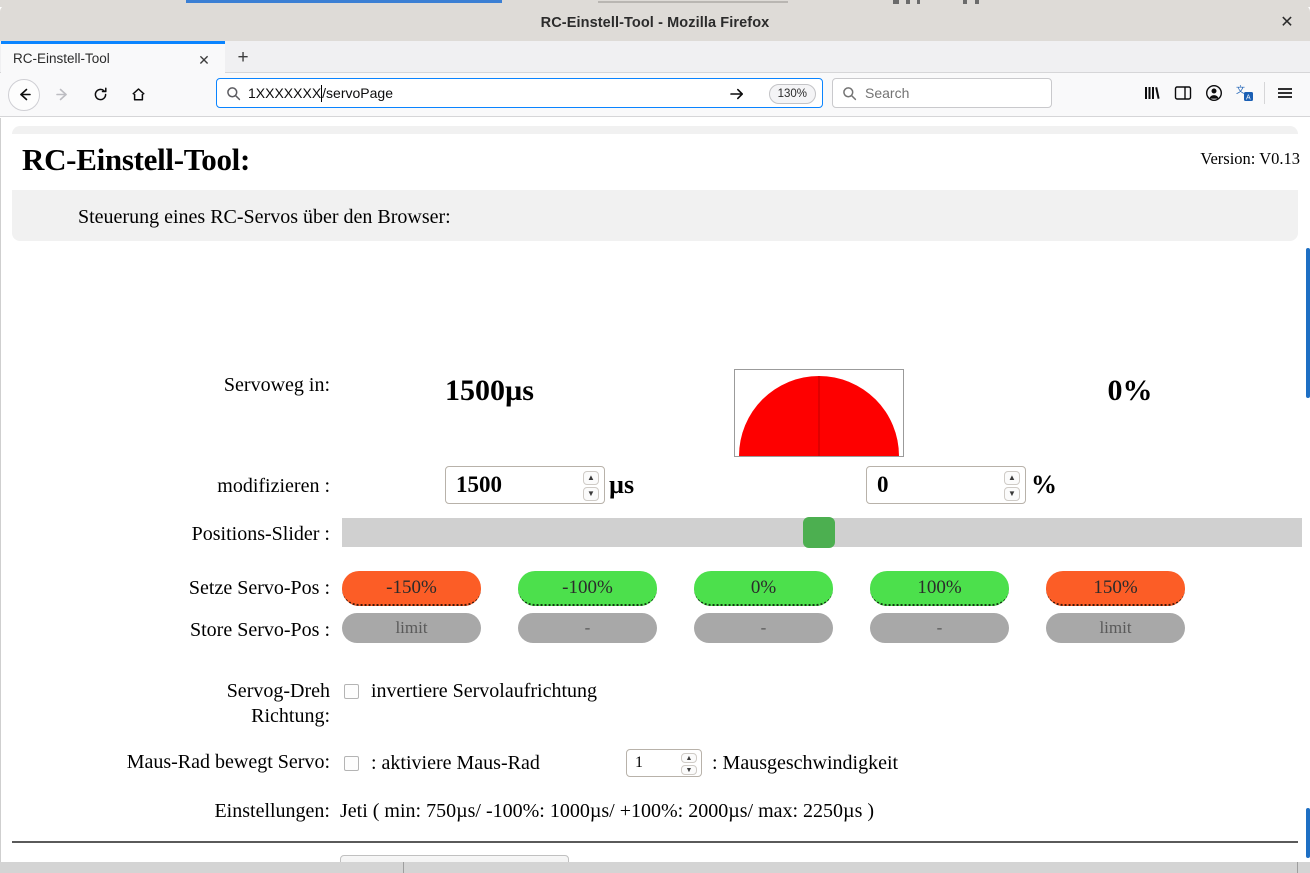 The height and width of the screenshot is (873, 1310). I want to click on sidebar-icon, so click(1182, 93).